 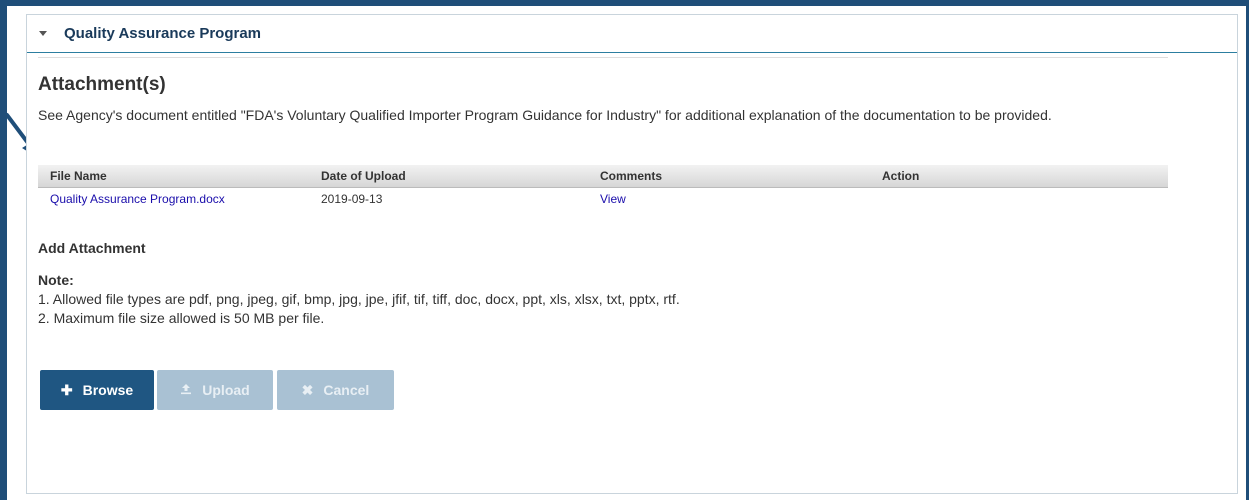 I want to click on table-header: File Name Date of Upload Comments Action, so click(x=603, y=176).